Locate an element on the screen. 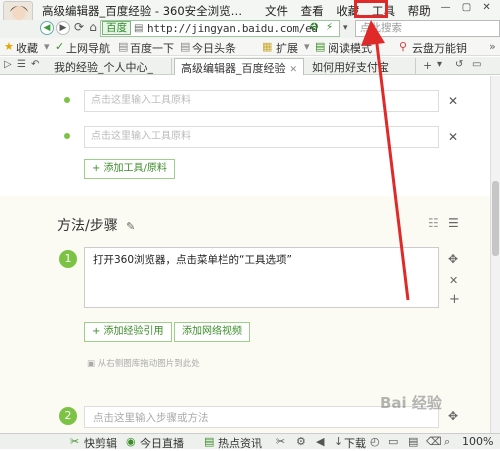 Image resolution: width=500 pixels, height=451 pixels. bookmark-nav: 上网导航 is located at coordinates (88, 48).